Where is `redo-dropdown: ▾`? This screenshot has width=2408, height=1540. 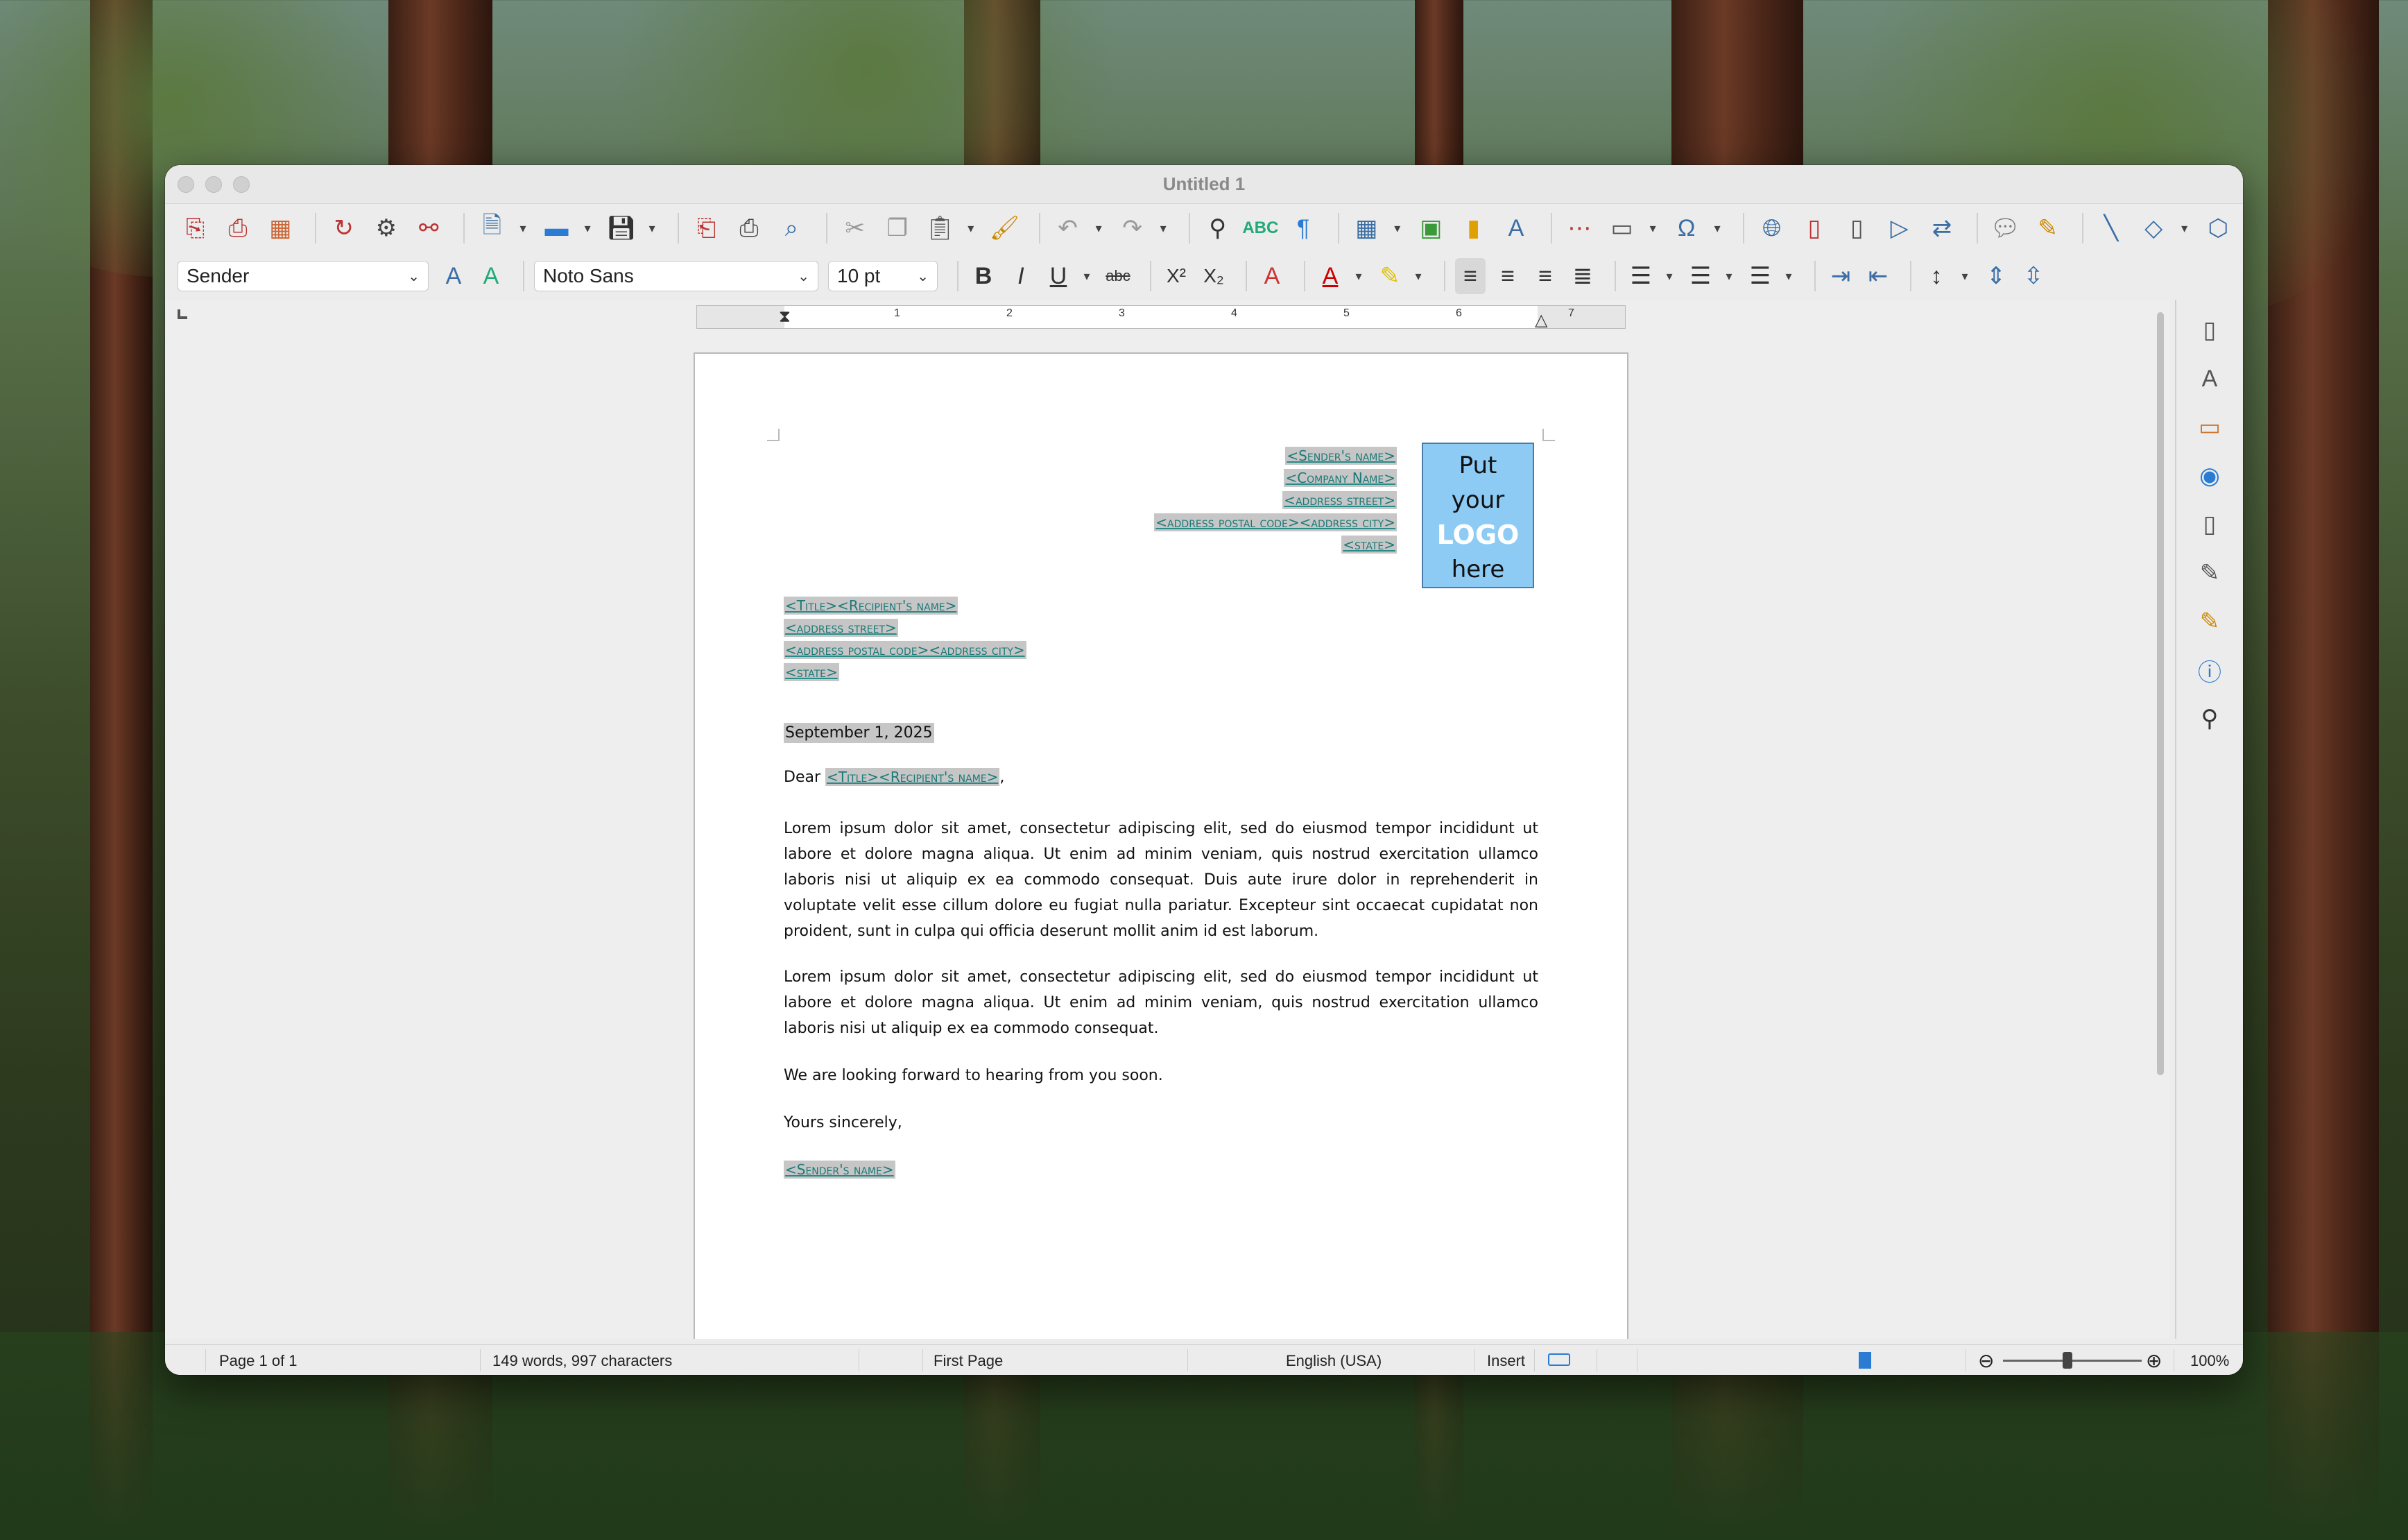
redo-dropdown: ▾ is located at coordinates (1163, 228).